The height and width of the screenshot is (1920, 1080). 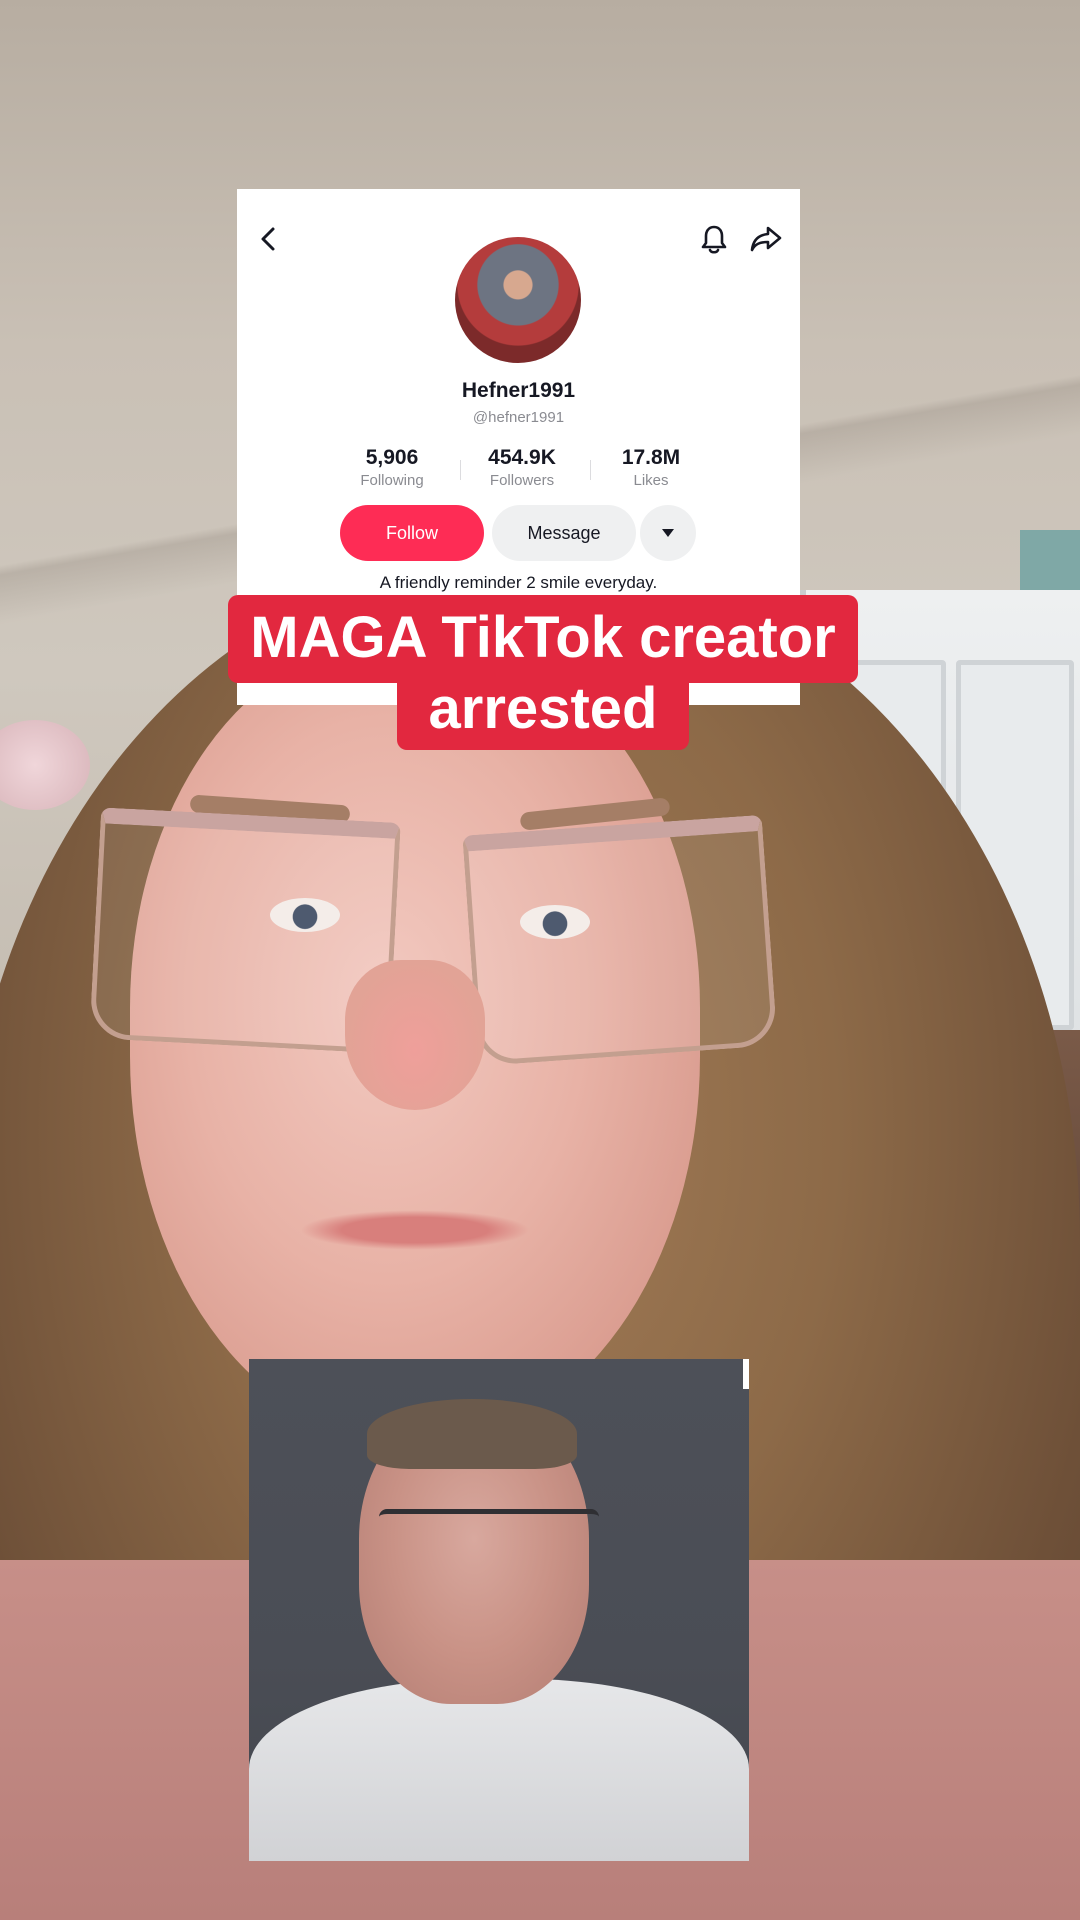 I want to click on mugshot-edge, so click(x=746, y=1374).